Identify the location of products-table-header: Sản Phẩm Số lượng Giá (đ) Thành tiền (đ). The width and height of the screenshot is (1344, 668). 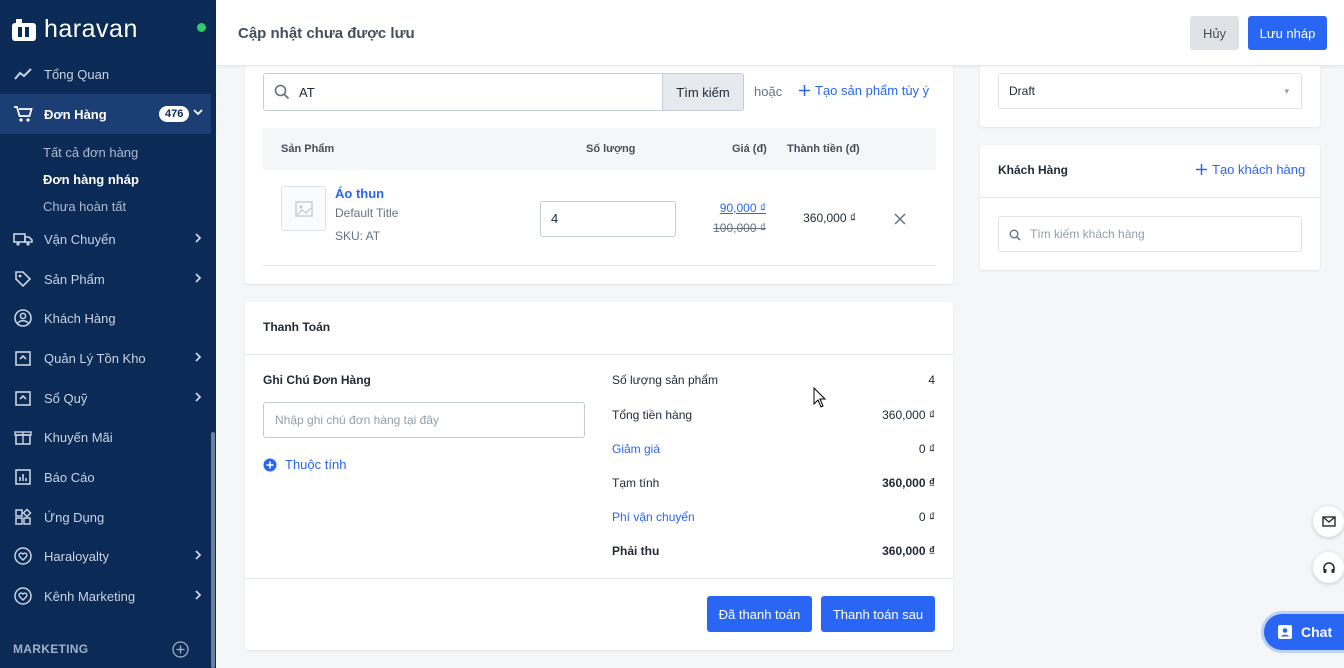
(599, 149).